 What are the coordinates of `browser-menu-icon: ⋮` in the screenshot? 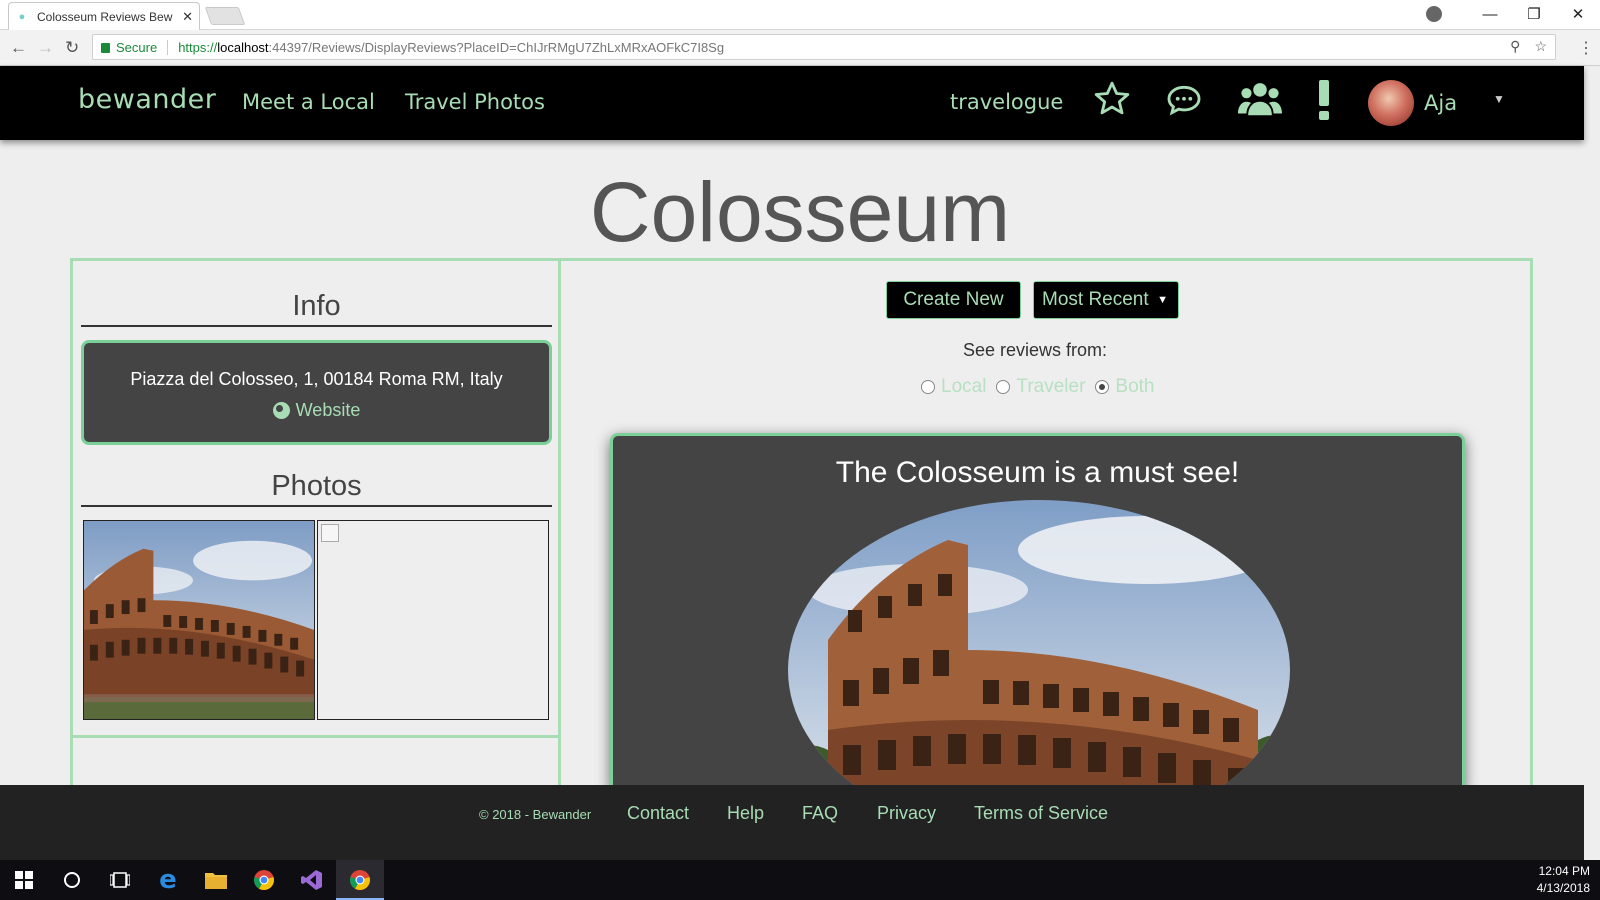 It's located at (1586, 48).